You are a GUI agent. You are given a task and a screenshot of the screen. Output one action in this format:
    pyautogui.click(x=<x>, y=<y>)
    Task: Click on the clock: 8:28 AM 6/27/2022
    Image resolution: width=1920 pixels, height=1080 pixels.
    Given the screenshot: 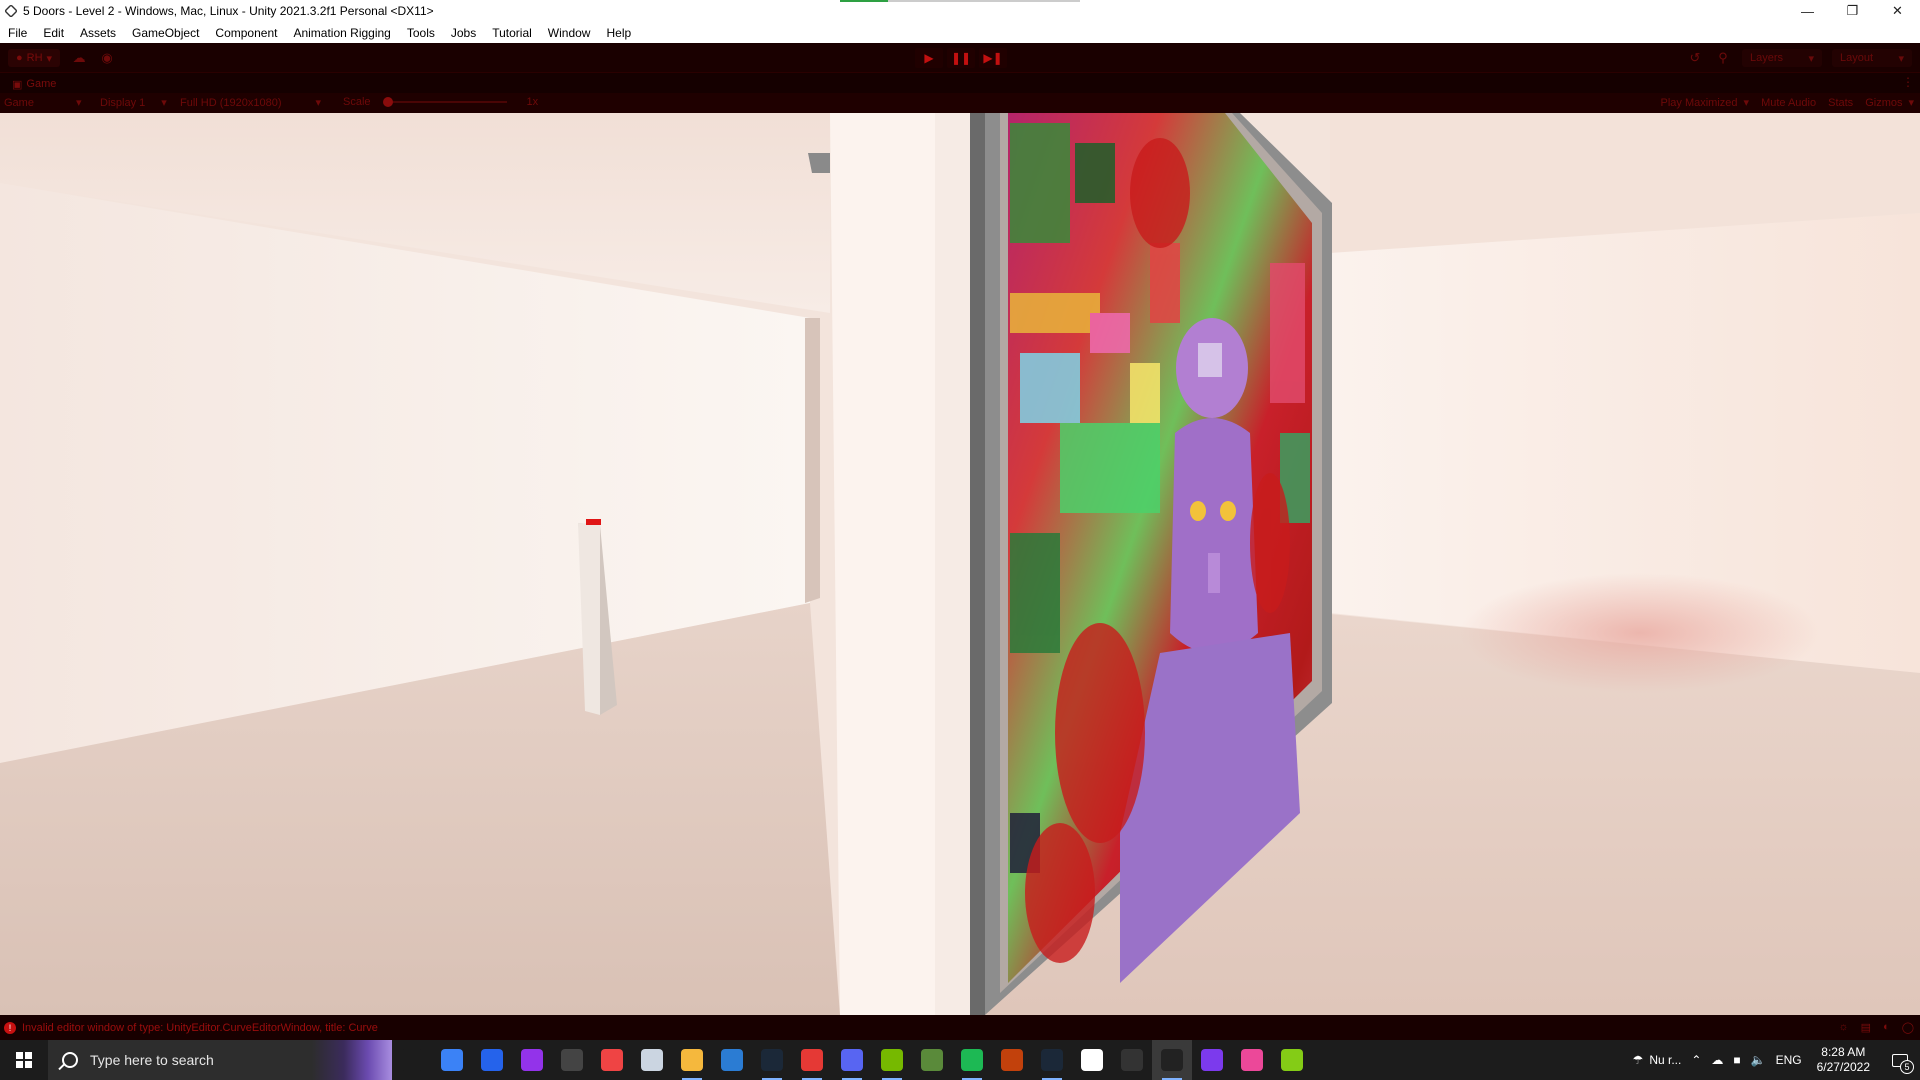 What is the action you would take?
    pyautogui.click(x=1843, y=1060)
    